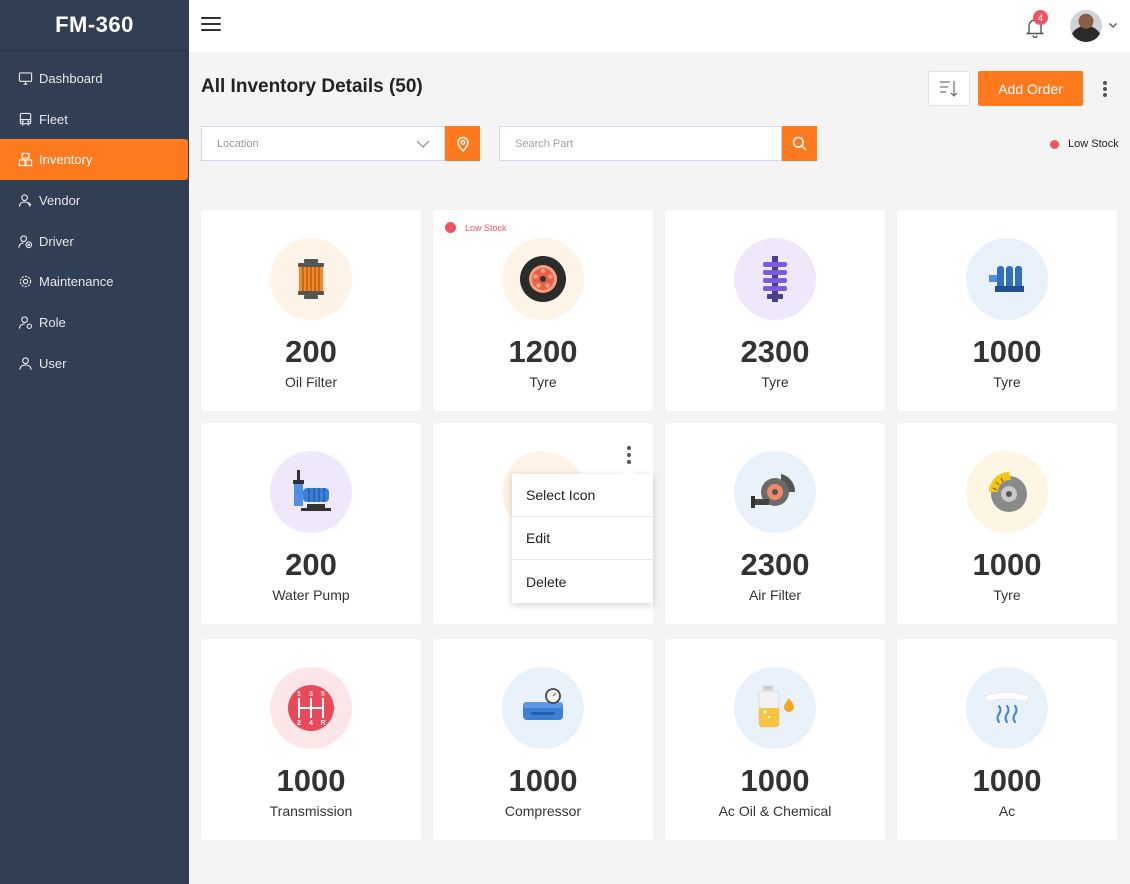  Describe the element at coordinates (312, 86) in the screenshot. I see `page-title: All Inventory Details (50)` at that location.